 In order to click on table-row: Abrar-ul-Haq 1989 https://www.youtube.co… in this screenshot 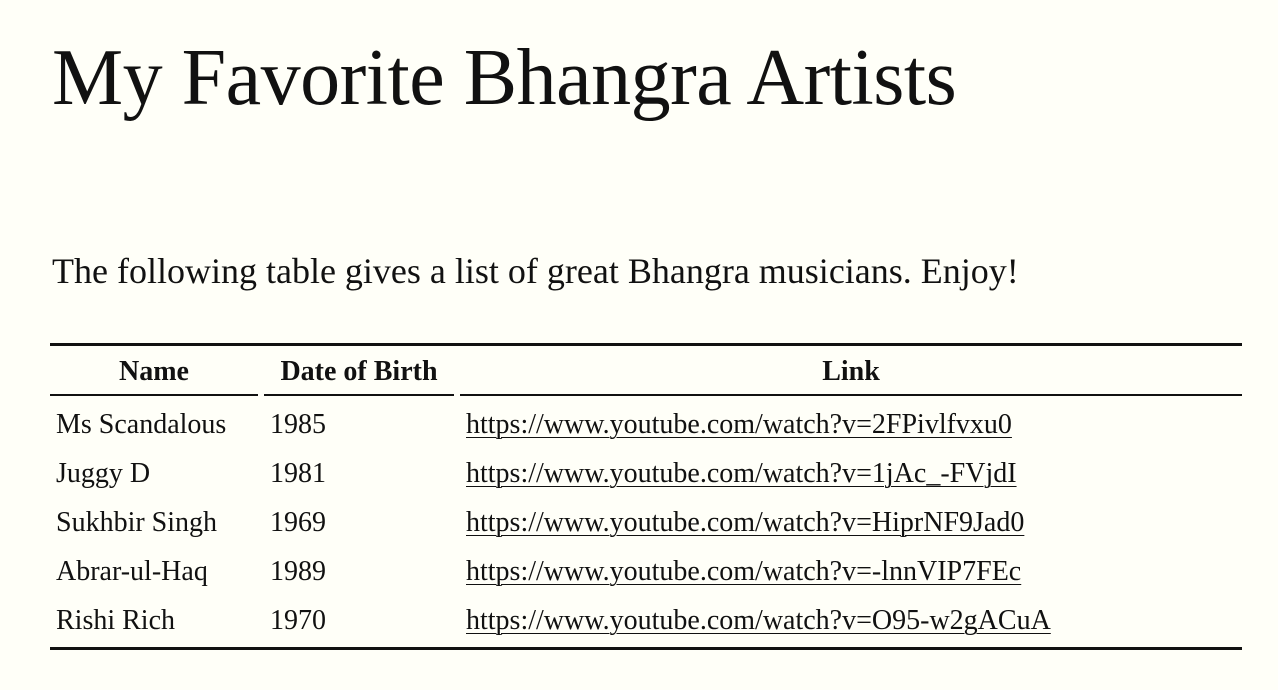, I will do `click(646, 571)`.